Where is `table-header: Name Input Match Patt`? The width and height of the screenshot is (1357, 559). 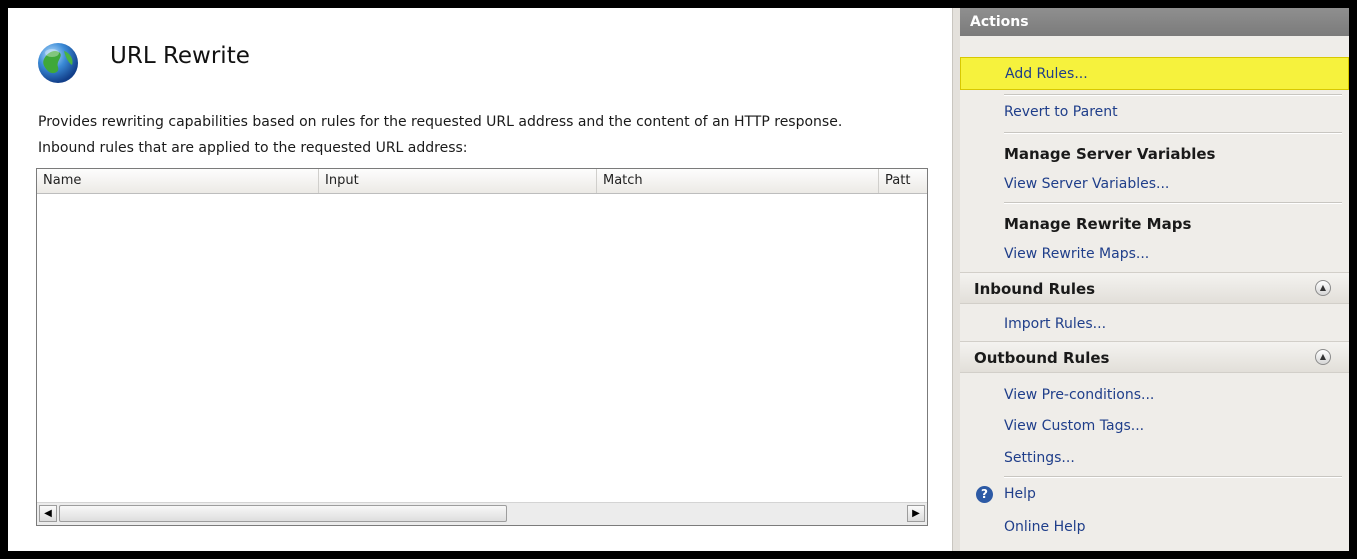 table-header: Name Input Match Patt is located at coordinates (482, 181).